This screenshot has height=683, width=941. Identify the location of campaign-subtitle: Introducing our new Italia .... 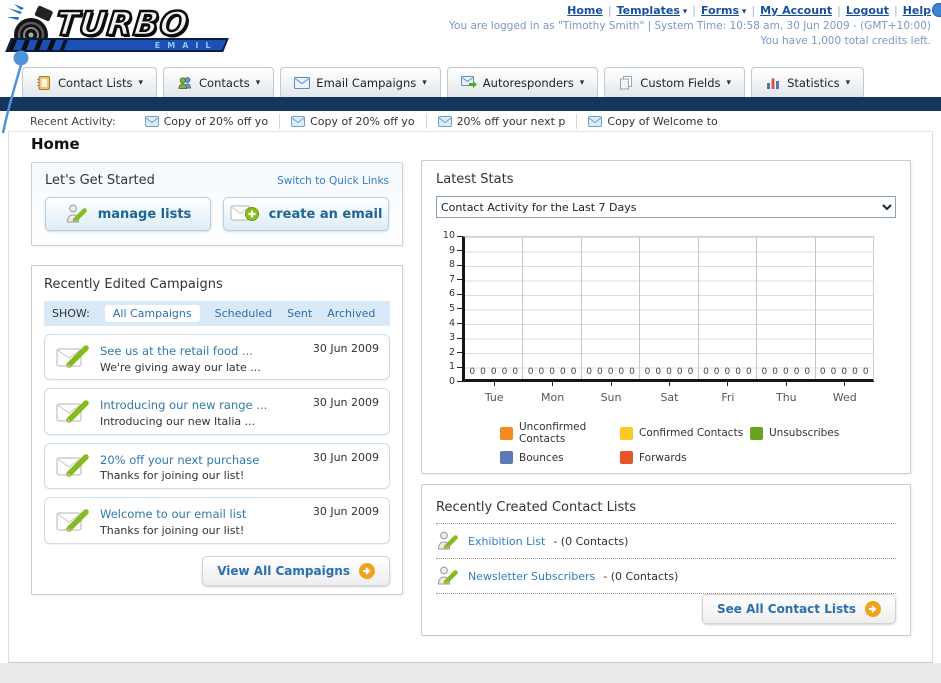
(178, 422).